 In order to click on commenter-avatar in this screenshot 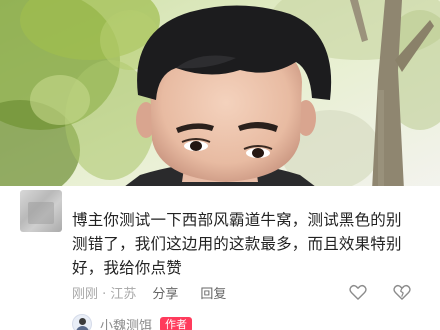, I will do `click(41, 211)`.